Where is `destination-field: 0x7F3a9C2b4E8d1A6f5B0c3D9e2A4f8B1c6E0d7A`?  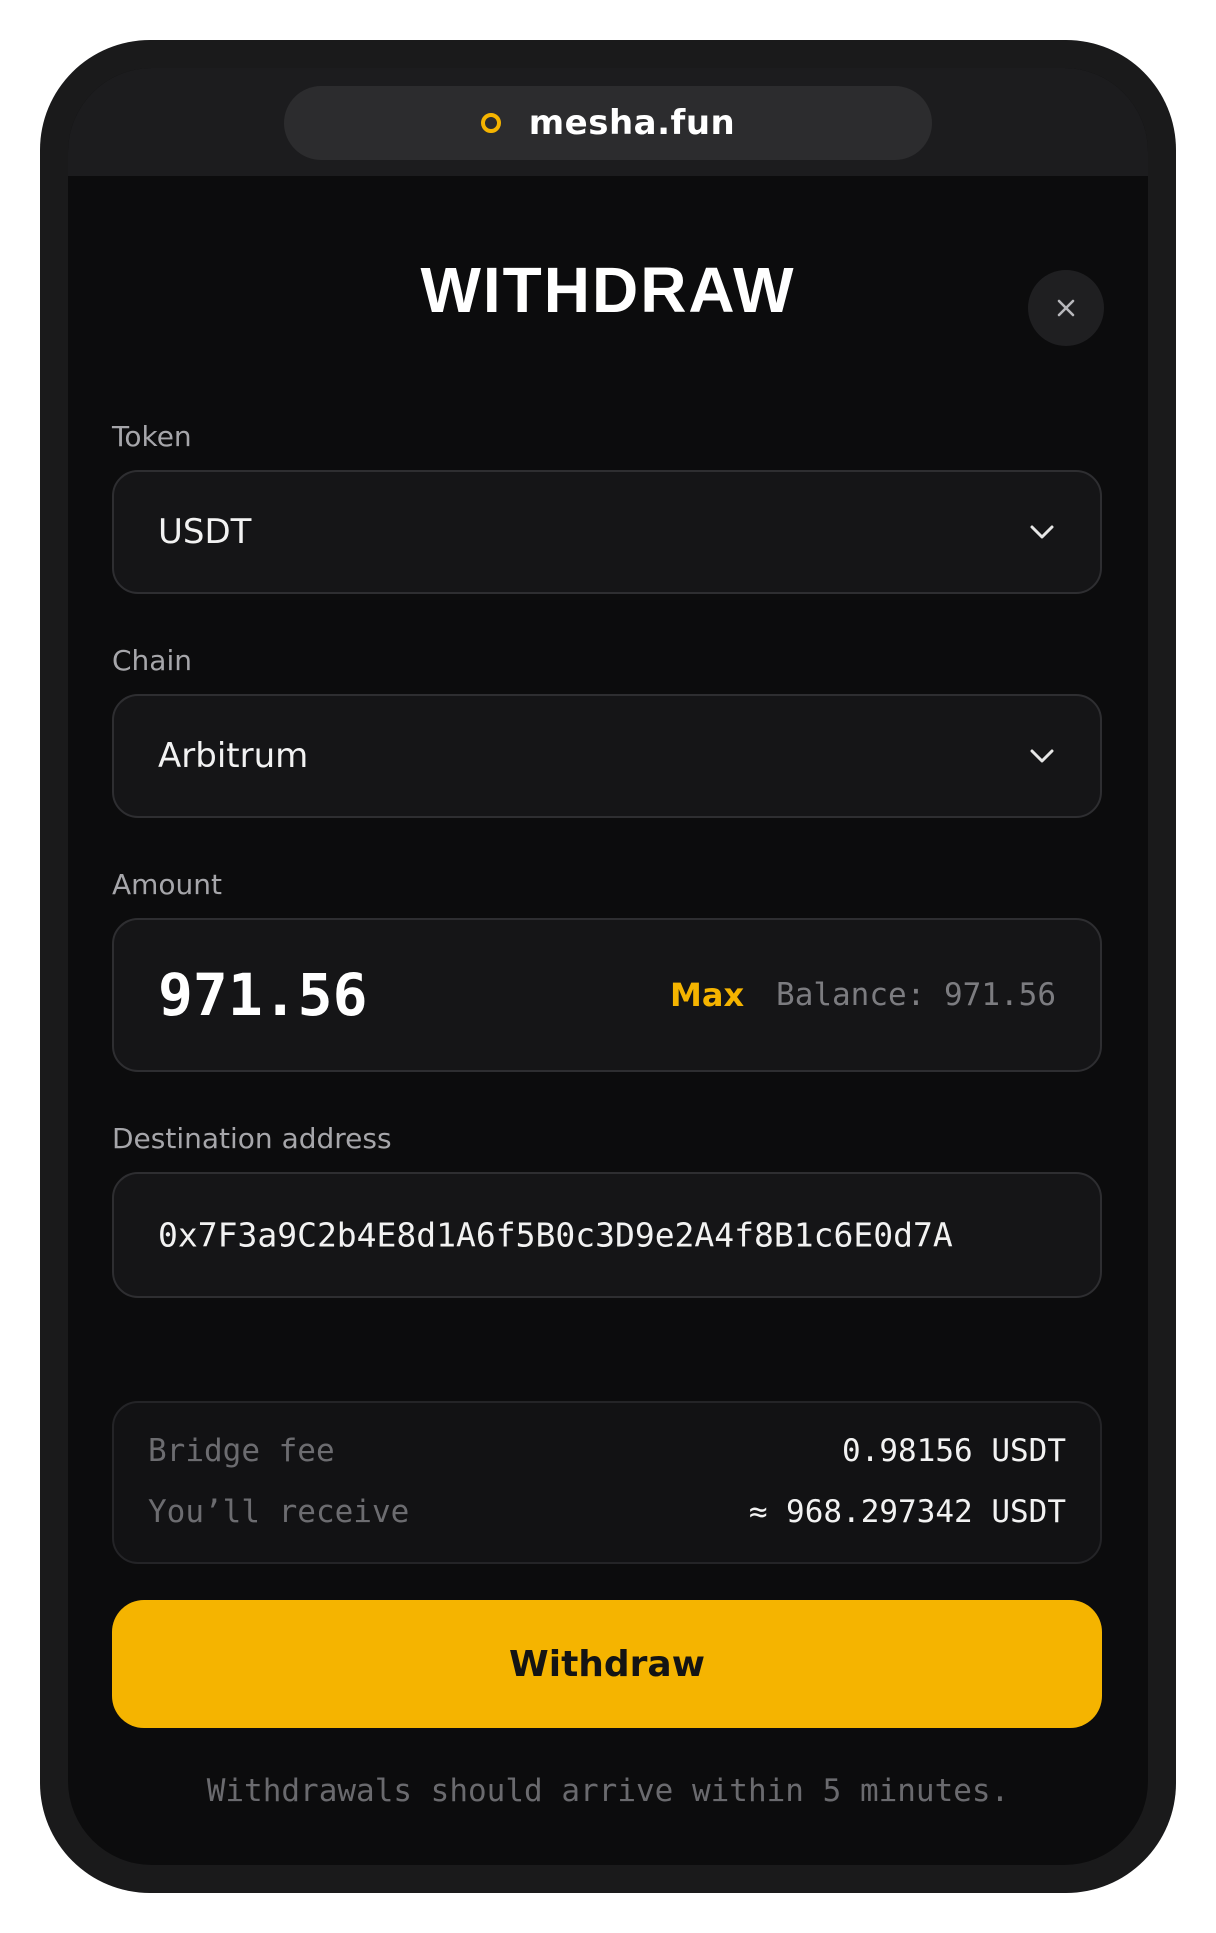
destination-field: 0x7F3a9C2b4E8d1A6f5B0c3D9e2A4f8B1c6E0d7A is located at coordinates (607, 1235).